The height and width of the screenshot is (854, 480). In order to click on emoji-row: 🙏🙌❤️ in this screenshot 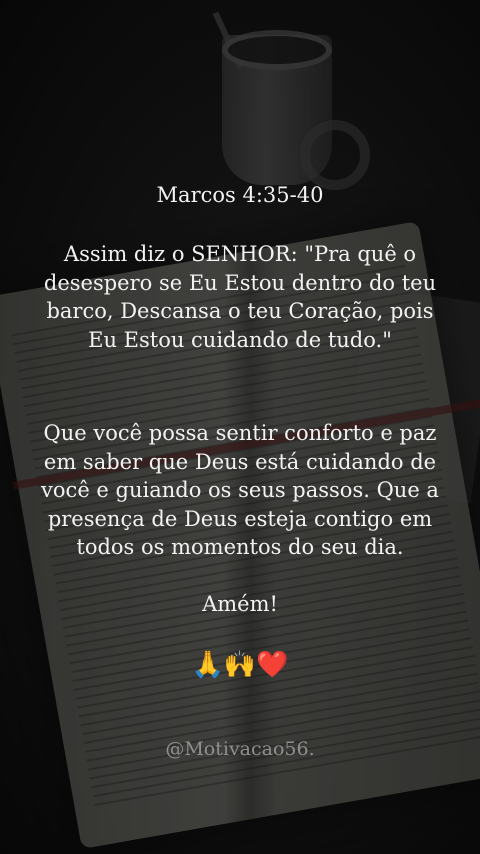, I will do `click(240, 665)`.